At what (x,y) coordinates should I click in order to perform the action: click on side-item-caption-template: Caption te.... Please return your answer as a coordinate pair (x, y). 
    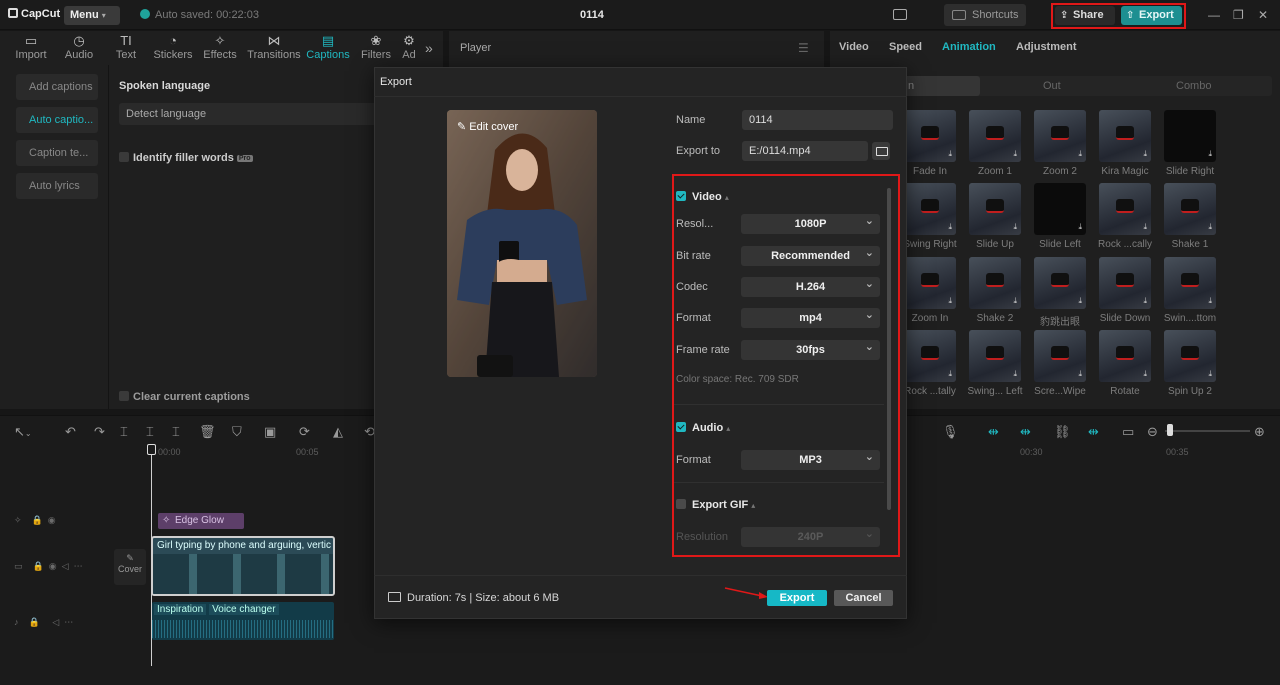
    Looking at the image, I should click on (57, 153).